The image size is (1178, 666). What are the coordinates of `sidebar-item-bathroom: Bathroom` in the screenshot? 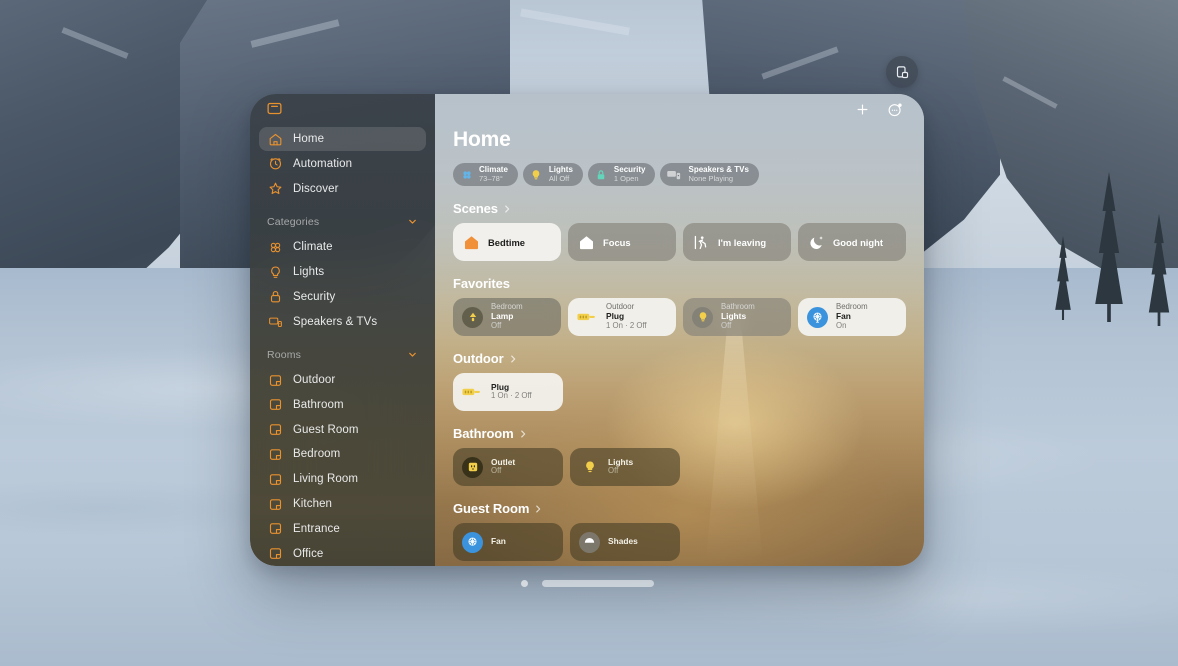 It's located at (342, 405).